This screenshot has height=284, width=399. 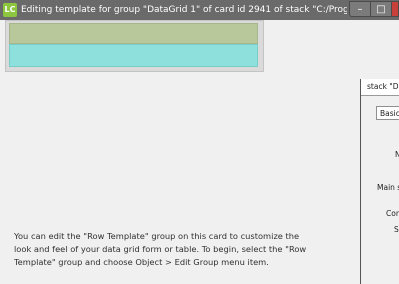 I want to click on inspector-section-dropdown: Basic, so click(x=387, y=113).